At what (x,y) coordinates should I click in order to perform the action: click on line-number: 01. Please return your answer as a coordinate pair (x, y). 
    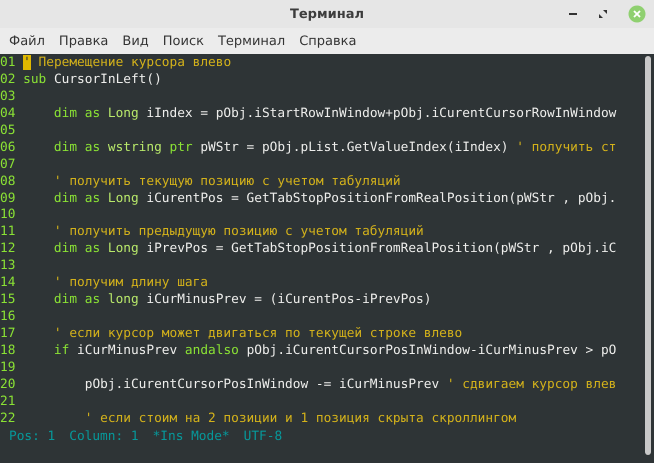
    Looking at the image, I should click on (8, 63).